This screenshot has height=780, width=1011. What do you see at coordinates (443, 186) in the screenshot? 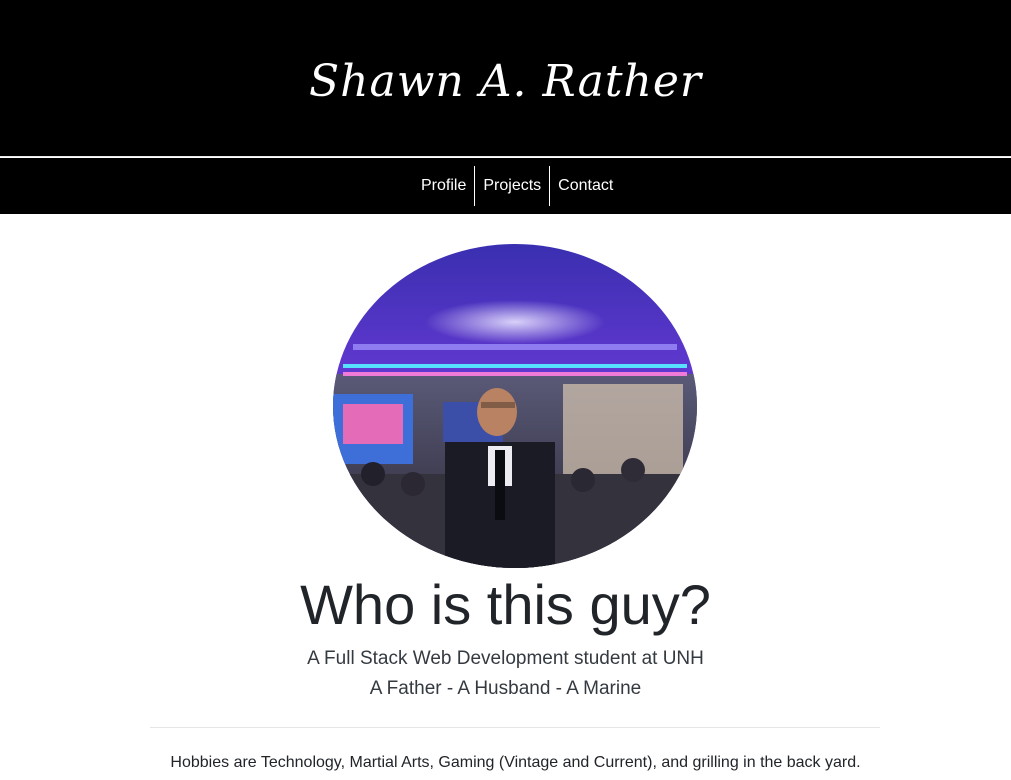
I see `nav-item-profile: Profile` at bounding box center [443, 186].